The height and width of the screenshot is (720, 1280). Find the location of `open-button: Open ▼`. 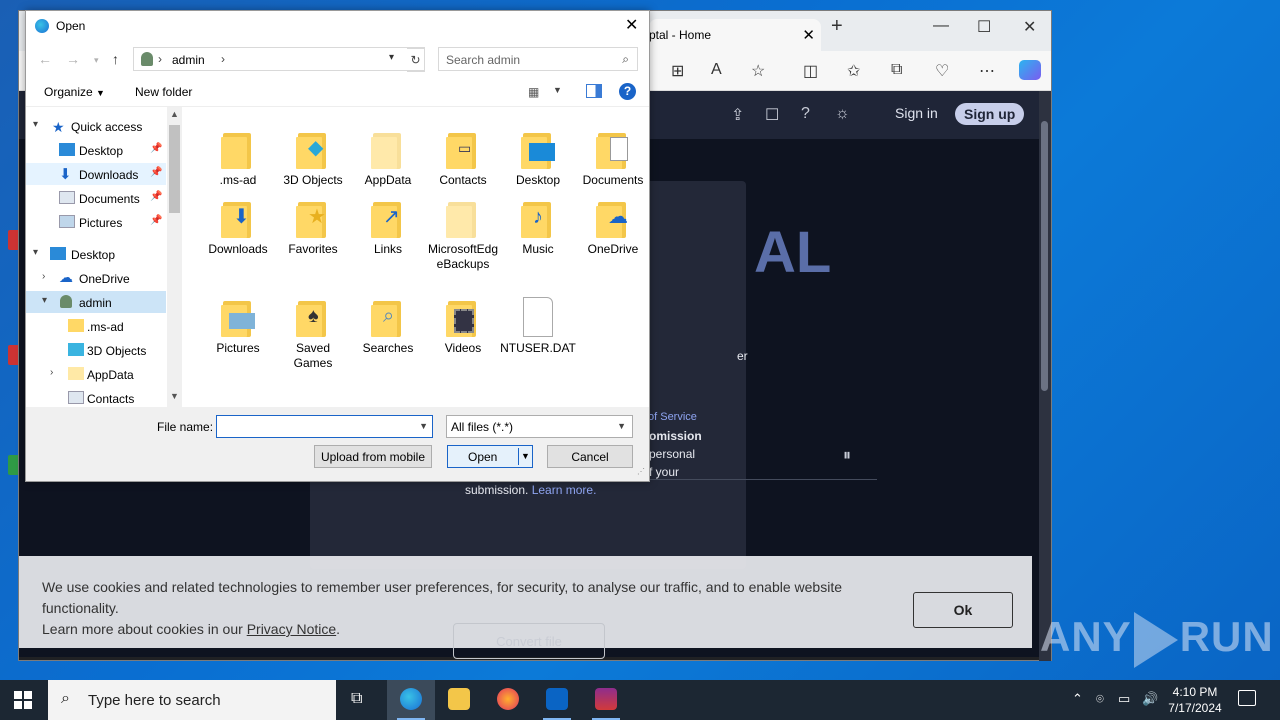

open-button: Open ▼ is located at coordinates (490, 456).